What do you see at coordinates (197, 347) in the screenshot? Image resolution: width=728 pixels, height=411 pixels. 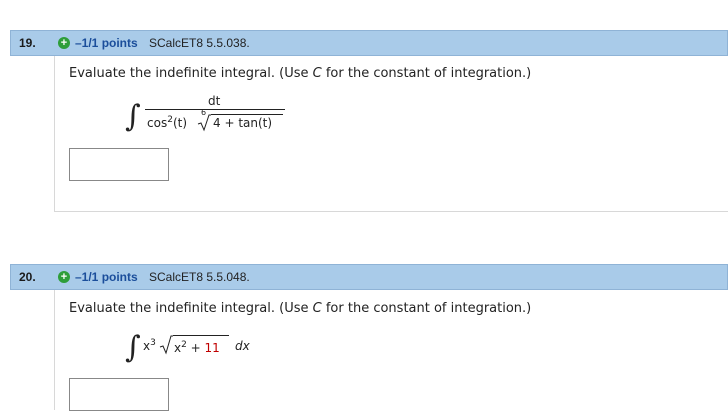 I see `radicand: x2 + 11` at bounding box center [197, 347].